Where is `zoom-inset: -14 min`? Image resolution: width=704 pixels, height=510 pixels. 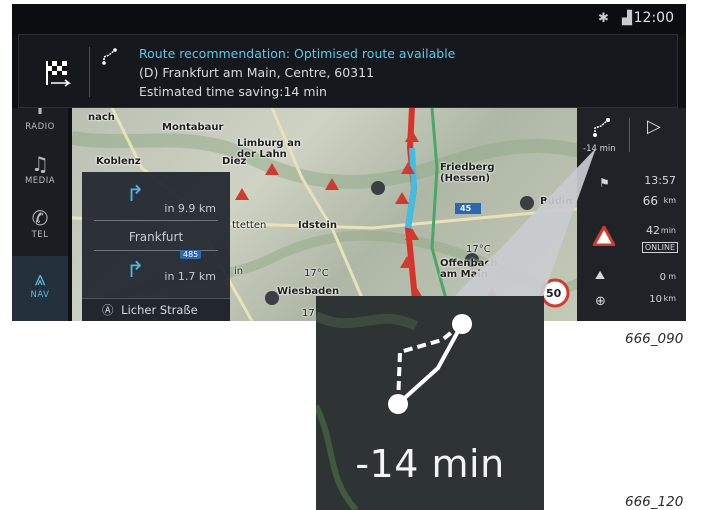 zoom-inset: -14 min is located at coordinates (430, 403).